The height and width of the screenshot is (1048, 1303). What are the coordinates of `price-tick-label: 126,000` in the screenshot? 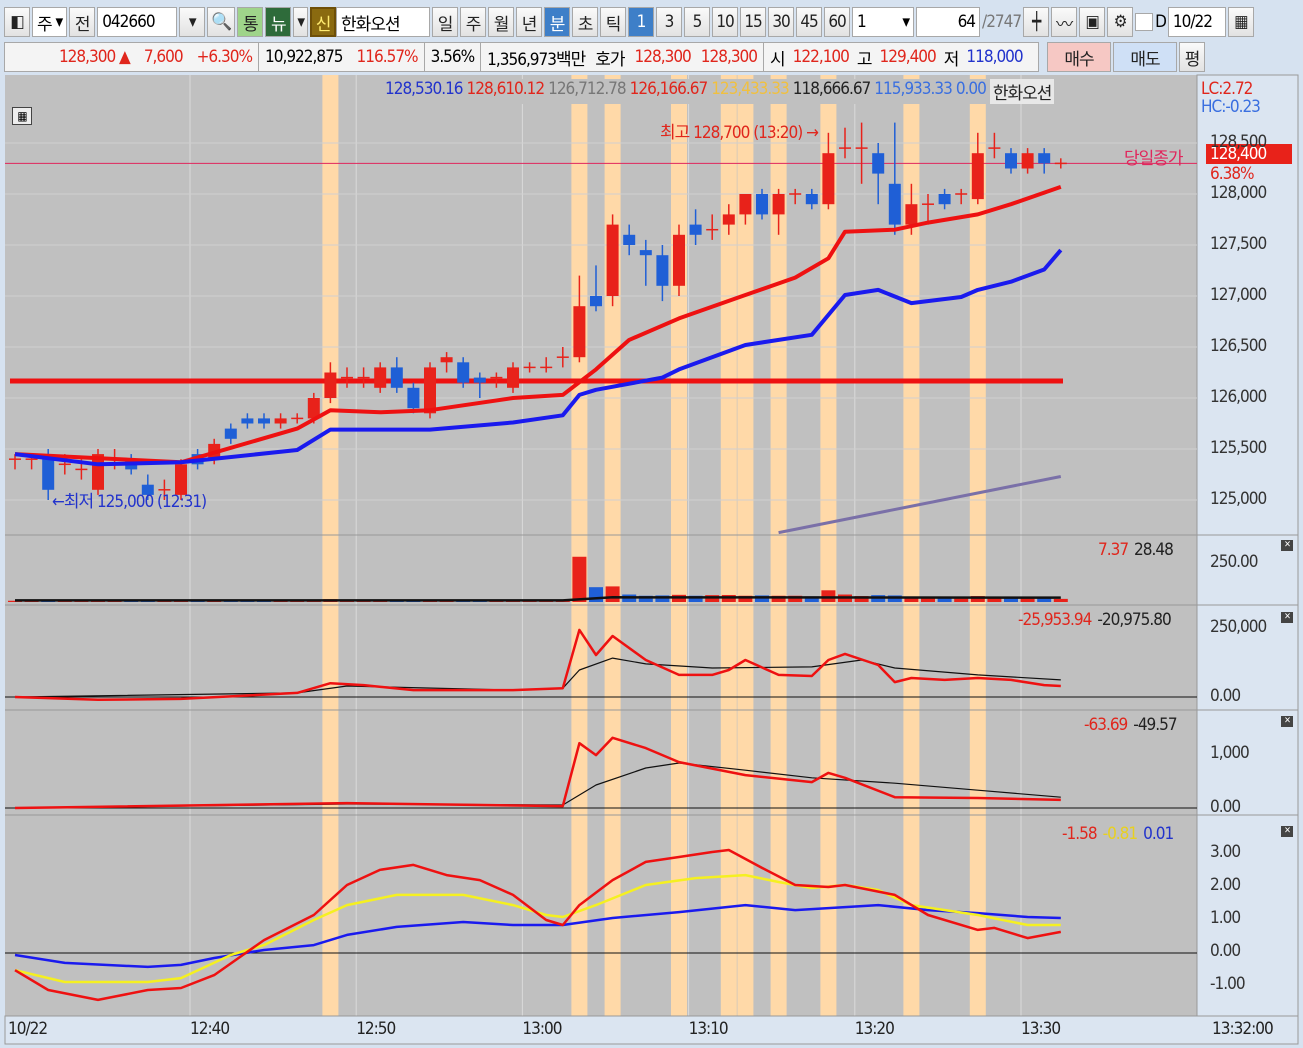 It's located at (1238, 397).